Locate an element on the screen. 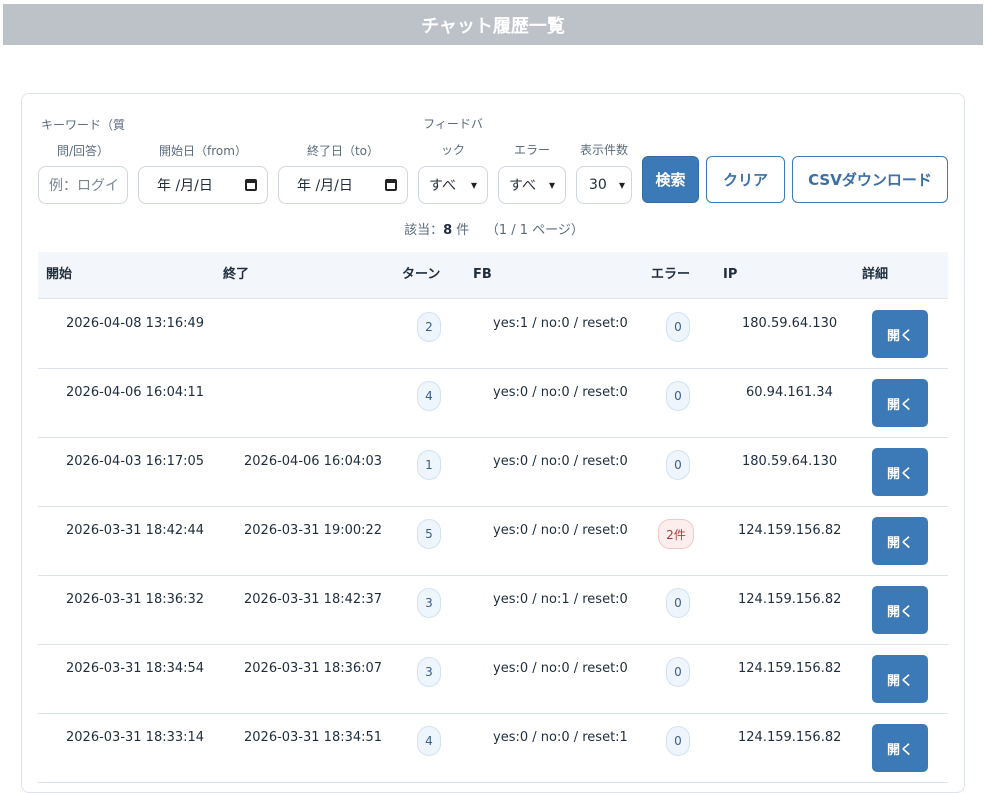 The height and width of the screenshot is (793, 988). from-date-input: 年 /月/日 is located at coordinates (203, 185).